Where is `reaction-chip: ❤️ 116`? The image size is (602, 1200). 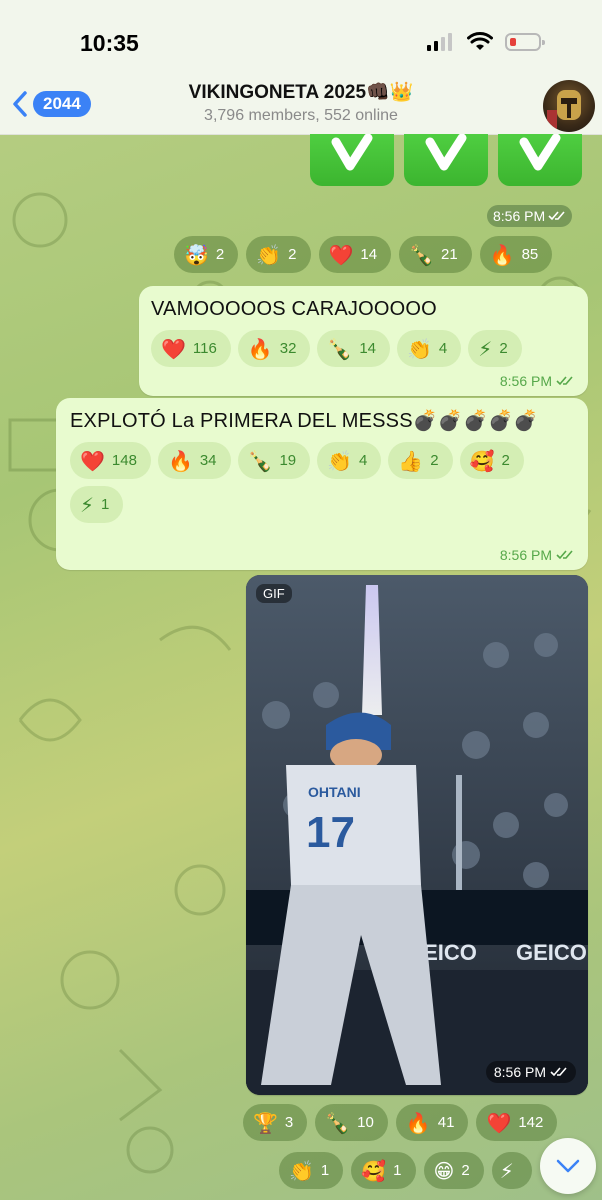 reaction-chip: ❤️ 116 is located at coordinates (191, 348).